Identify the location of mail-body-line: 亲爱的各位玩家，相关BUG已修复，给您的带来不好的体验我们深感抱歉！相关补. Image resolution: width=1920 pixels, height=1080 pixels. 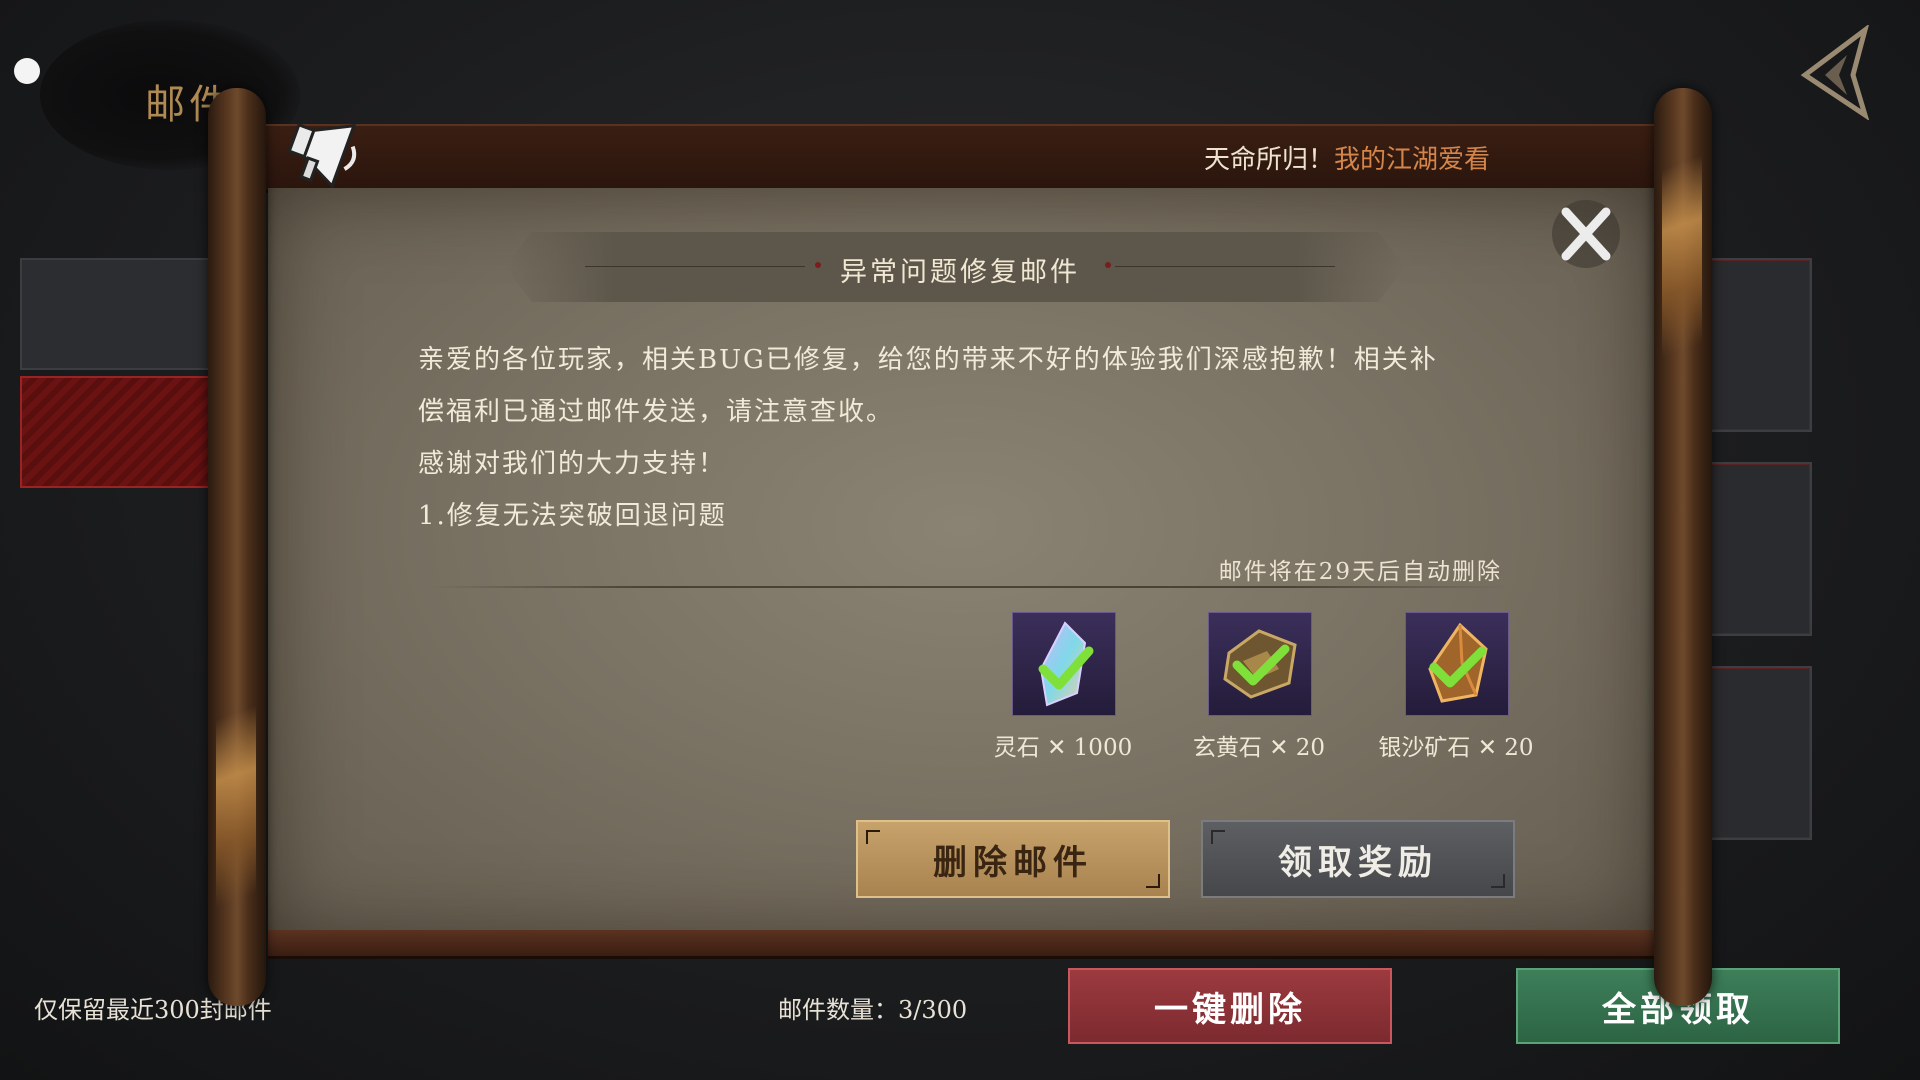
(928, 360).